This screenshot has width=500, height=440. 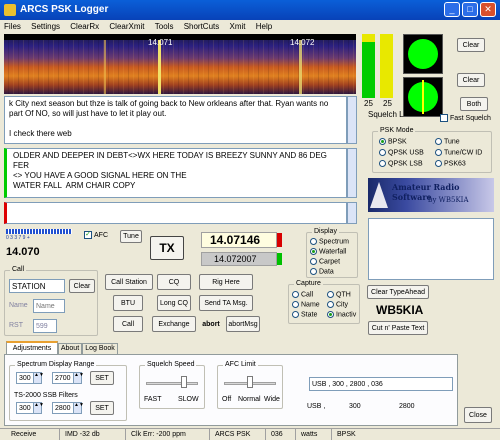 I want to click on ts2000-low-spinner: 300 ▲▼, so click(x=30, y=408).